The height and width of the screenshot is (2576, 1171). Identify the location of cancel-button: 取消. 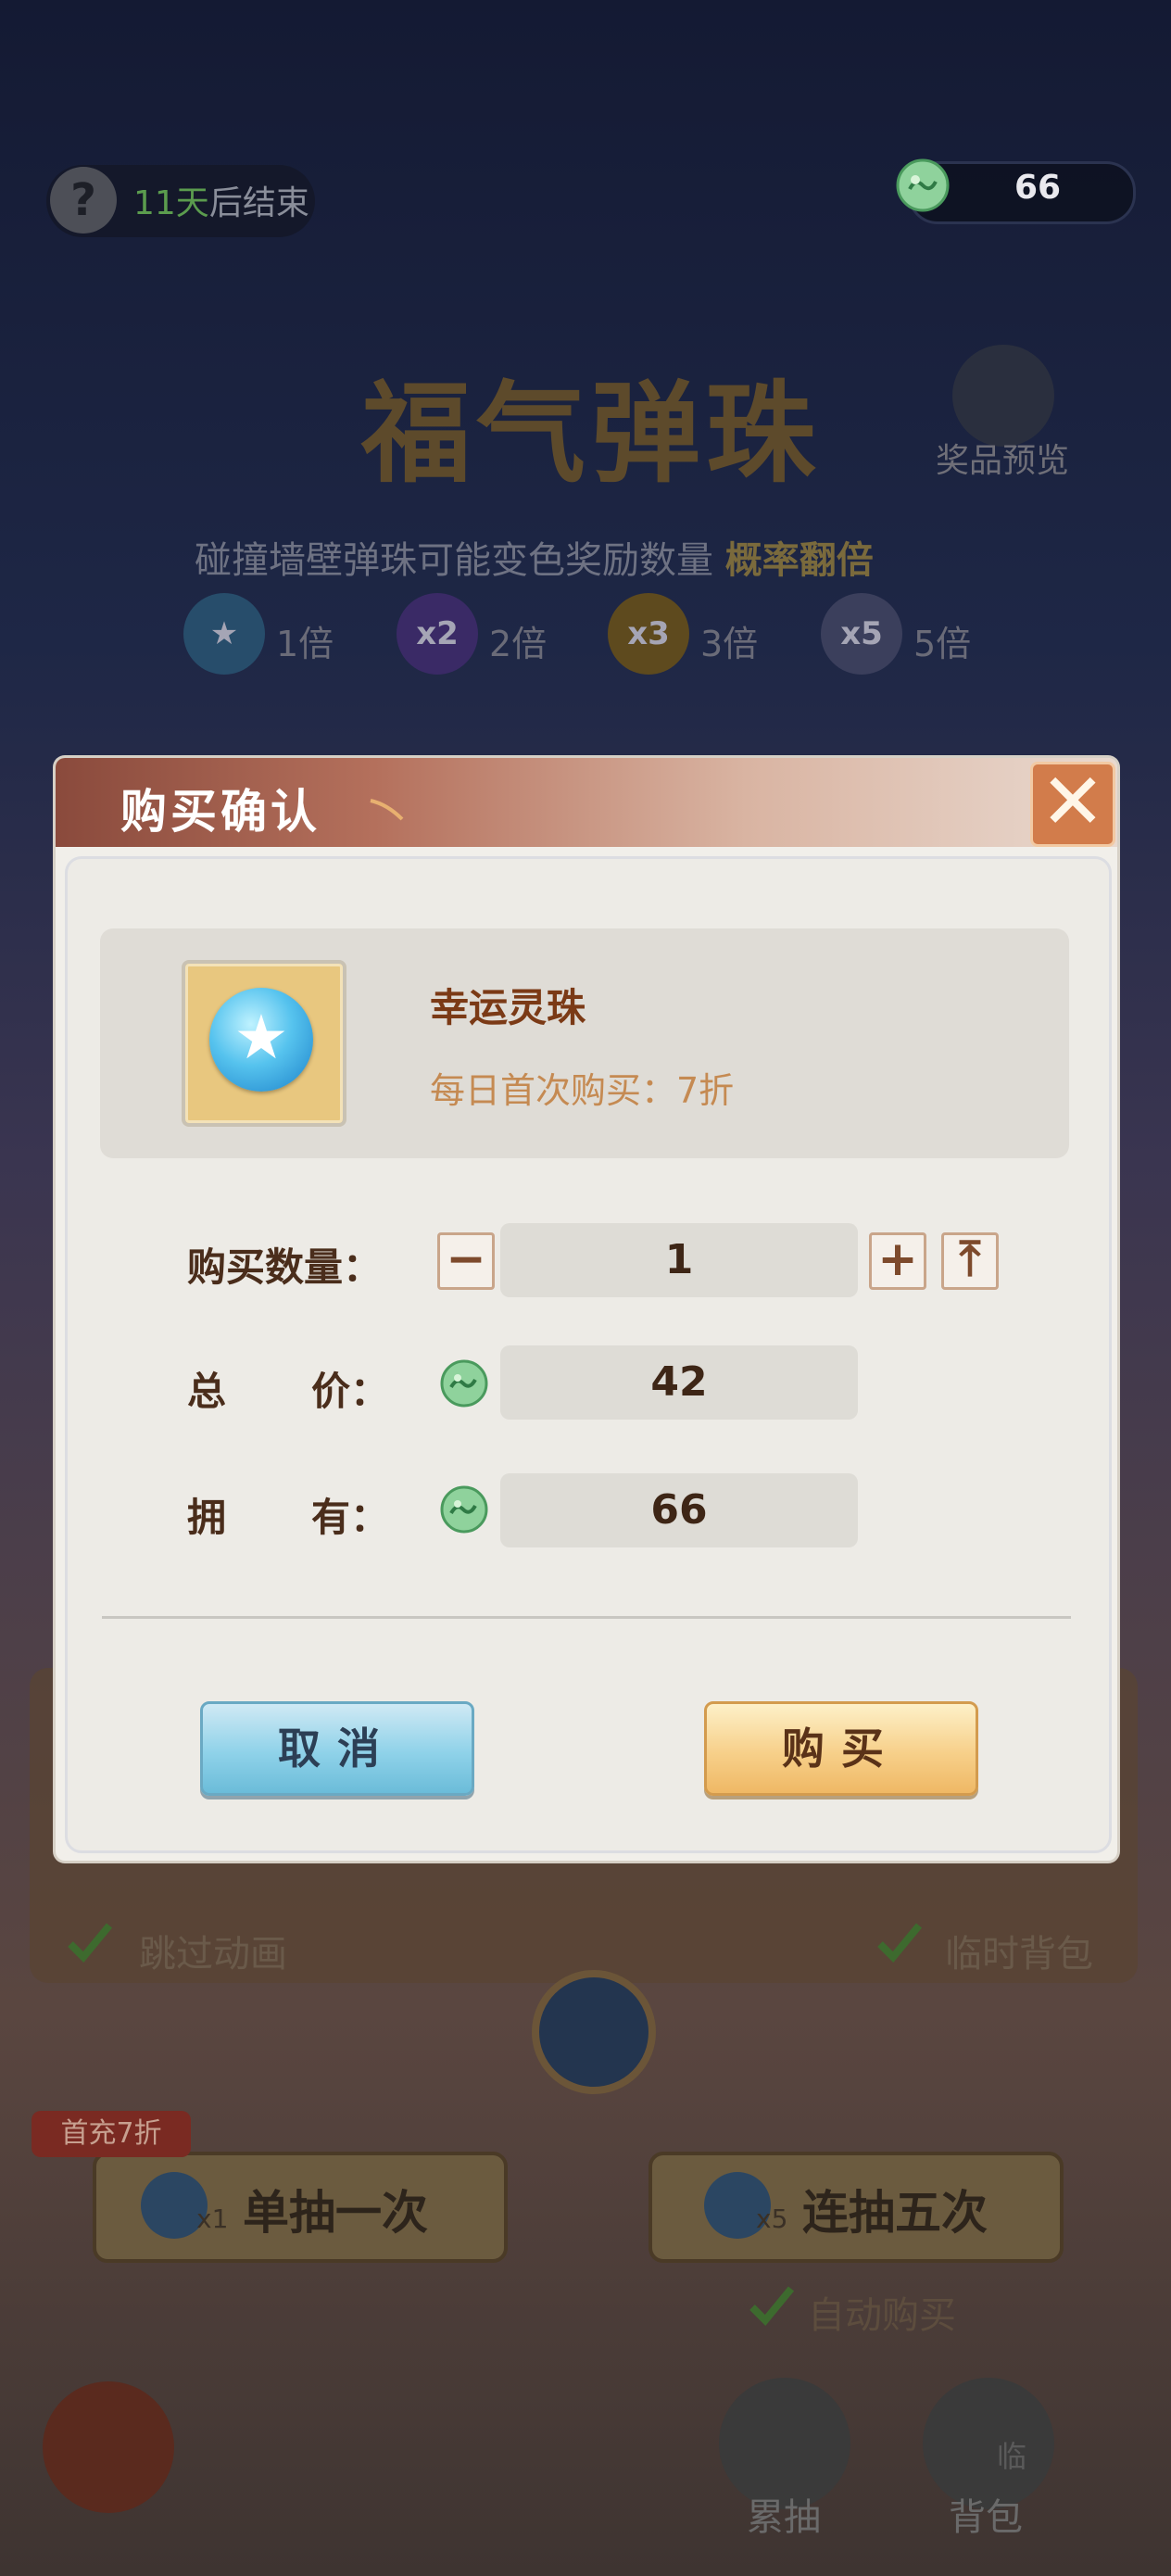
(337, 1748).